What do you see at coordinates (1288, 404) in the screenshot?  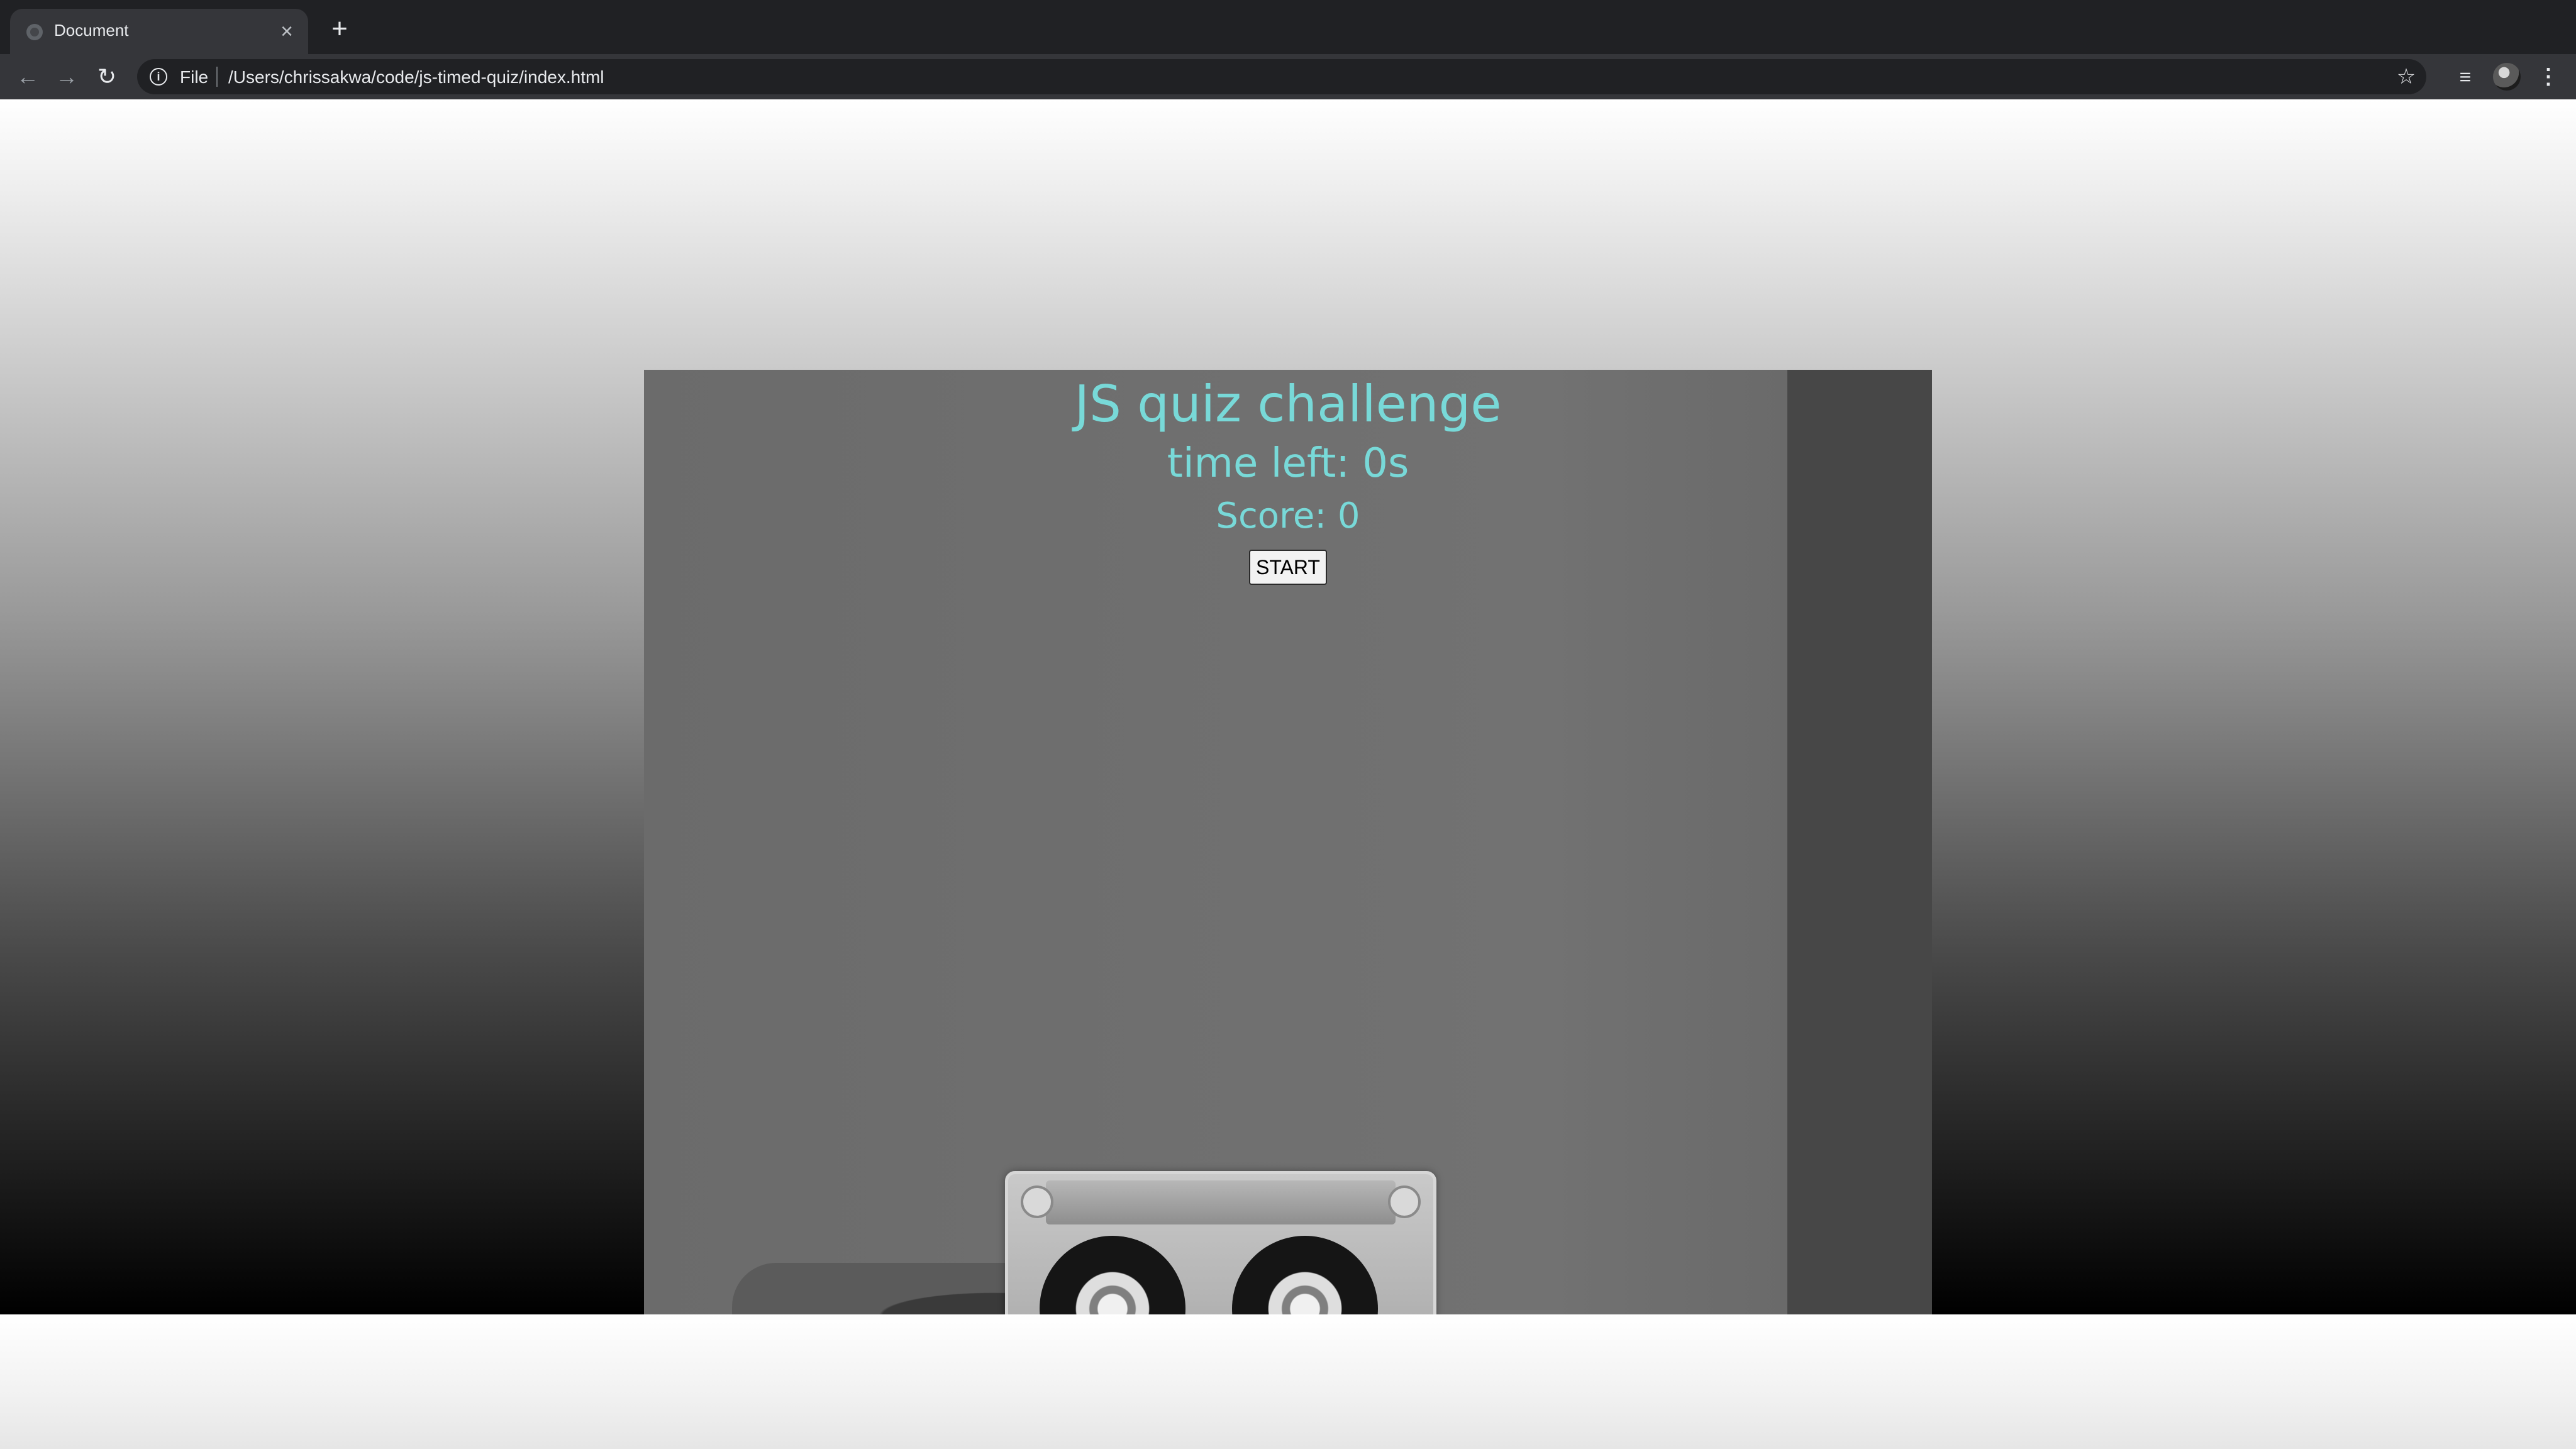 I see `quiz-title: JS quiz challenge` at bounding box center [1288, 404].